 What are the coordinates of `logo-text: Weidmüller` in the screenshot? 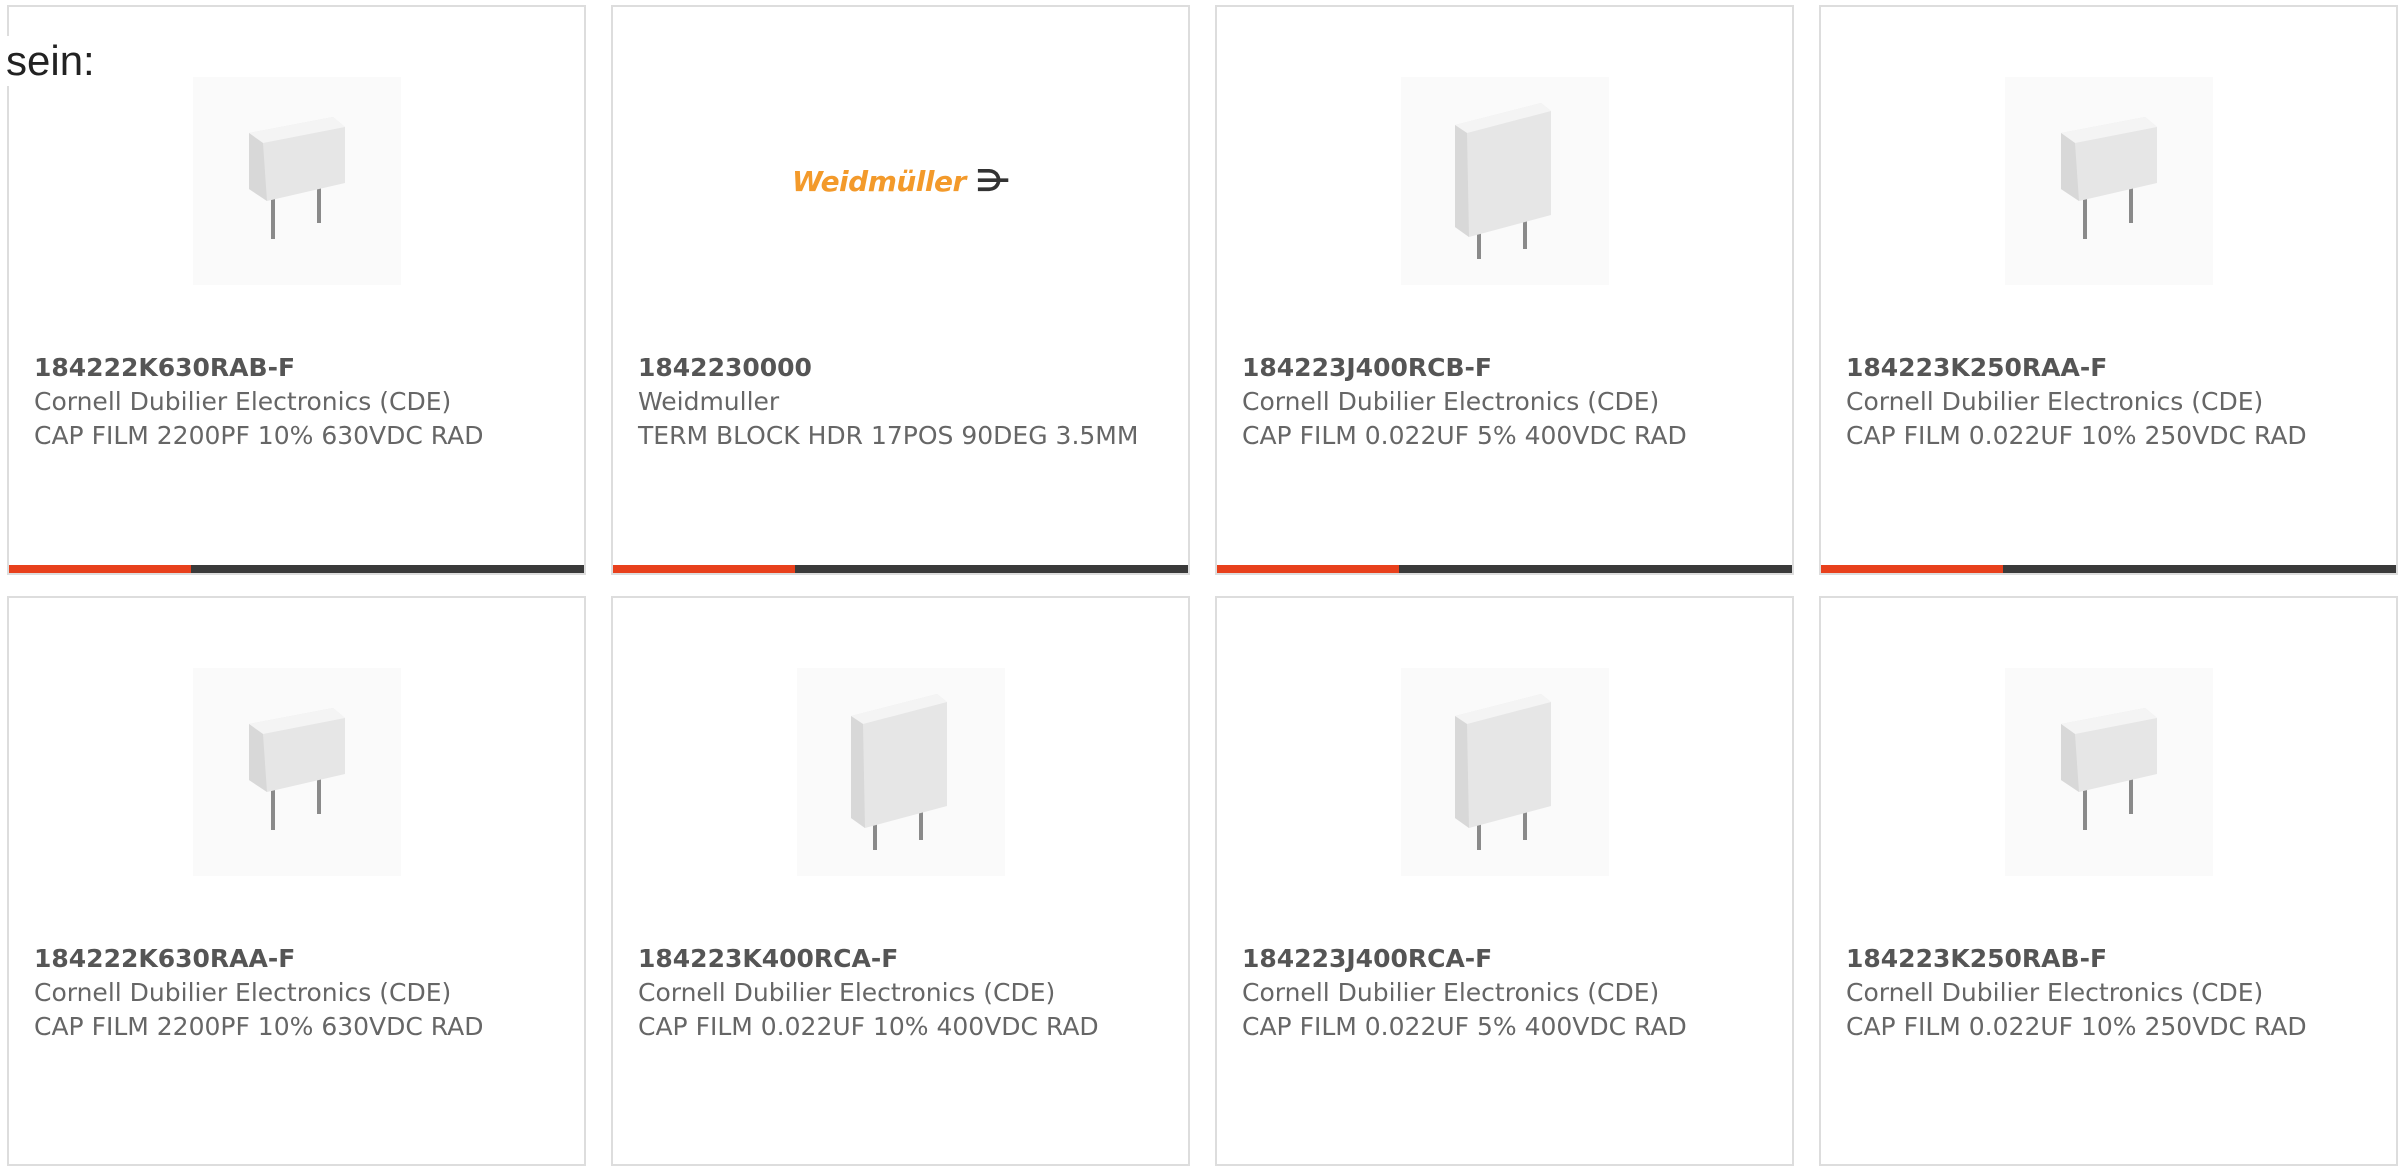 It's located at (878, 181).